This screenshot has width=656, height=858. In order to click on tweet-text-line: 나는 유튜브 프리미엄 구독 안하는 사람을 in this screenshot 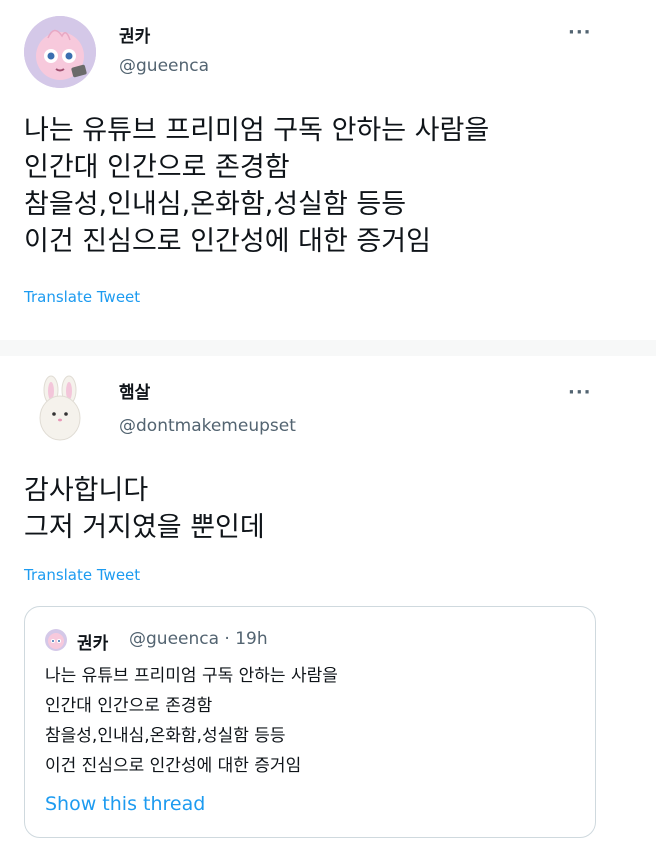, I will do `click(257, 130)`.